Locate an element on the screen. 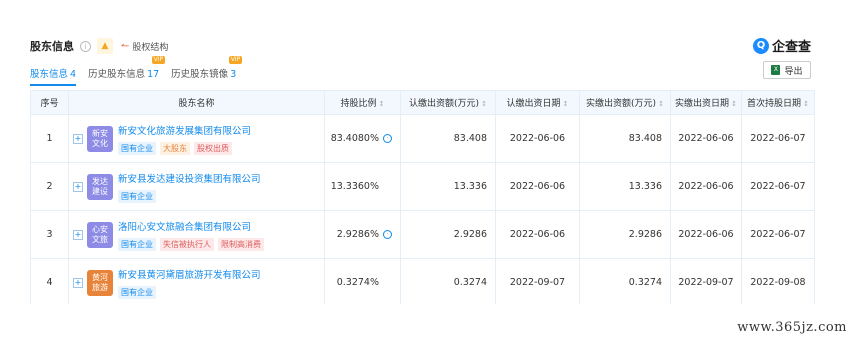 The image size is (861, 341). company-avatar: 心安文旅 is located at coordinates (100, 234).